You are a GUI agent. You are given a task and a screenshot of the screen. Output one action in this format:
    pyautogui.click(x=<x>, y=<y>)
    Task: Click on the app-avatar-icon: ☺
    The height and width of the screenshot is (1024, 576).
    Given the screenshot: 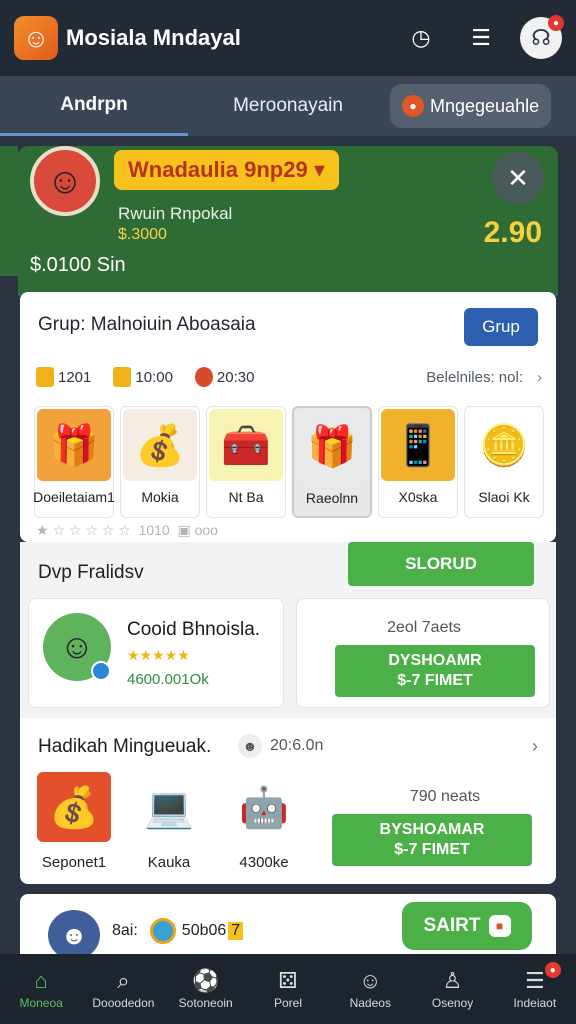 What is the action you would take?
    pyautogui.click(x=36, y=38)
    